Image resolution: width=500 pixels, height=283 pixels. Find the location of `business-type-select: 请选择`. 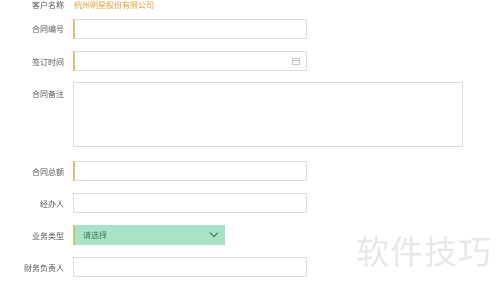

business-type-select: 请选择 is located at coordinates (149, 235).